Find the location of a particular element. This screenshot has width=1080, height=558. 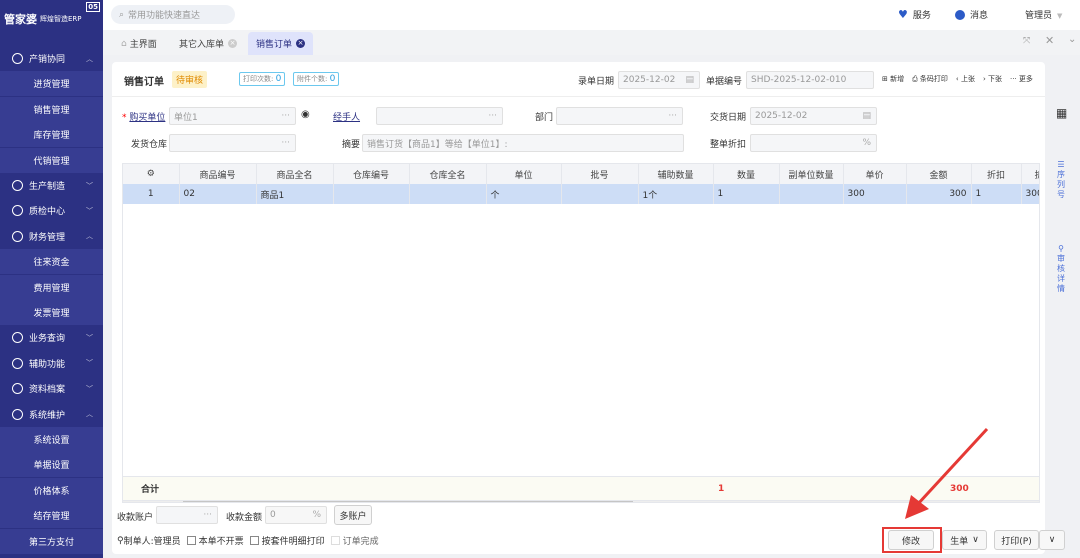

fullscreen-icon: ⤧ is located at coordinates (1026, 41).